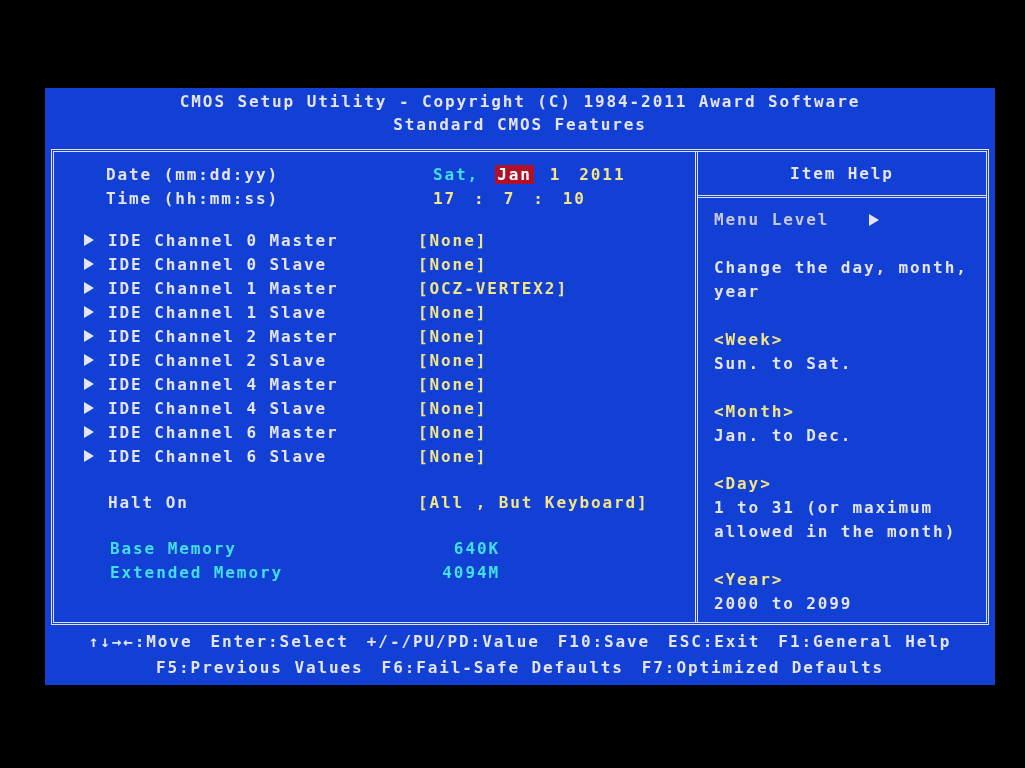 The image size is (1025, 768). Describe the element at coordinates (841, 280) in the screenshot. I see `help-text: Change the day, month, year` at that location.